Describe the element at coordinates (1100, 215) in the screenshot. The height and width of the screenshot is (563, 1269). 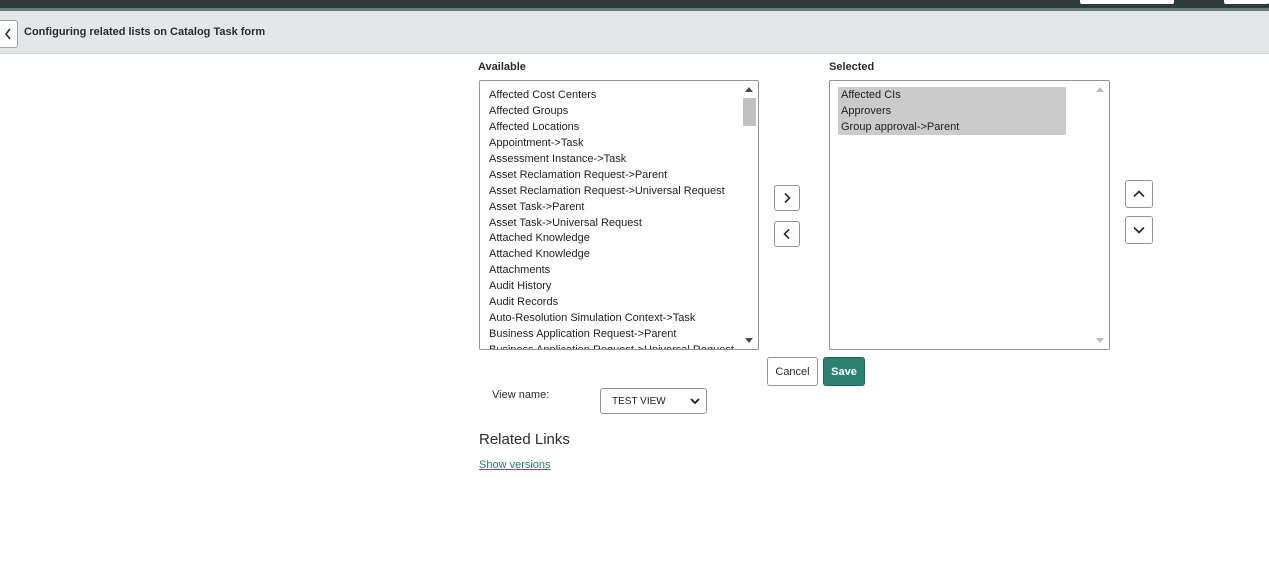
I see `selected-scrollbar` at that location.